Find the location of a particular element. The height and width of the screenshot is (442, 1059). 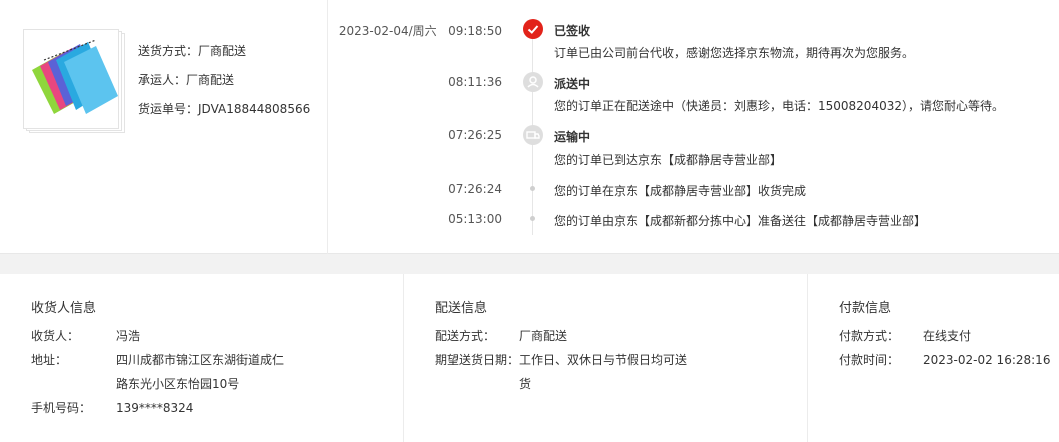

timeline-timestamp: 07:26:25 is located at coordinates (475, 135).